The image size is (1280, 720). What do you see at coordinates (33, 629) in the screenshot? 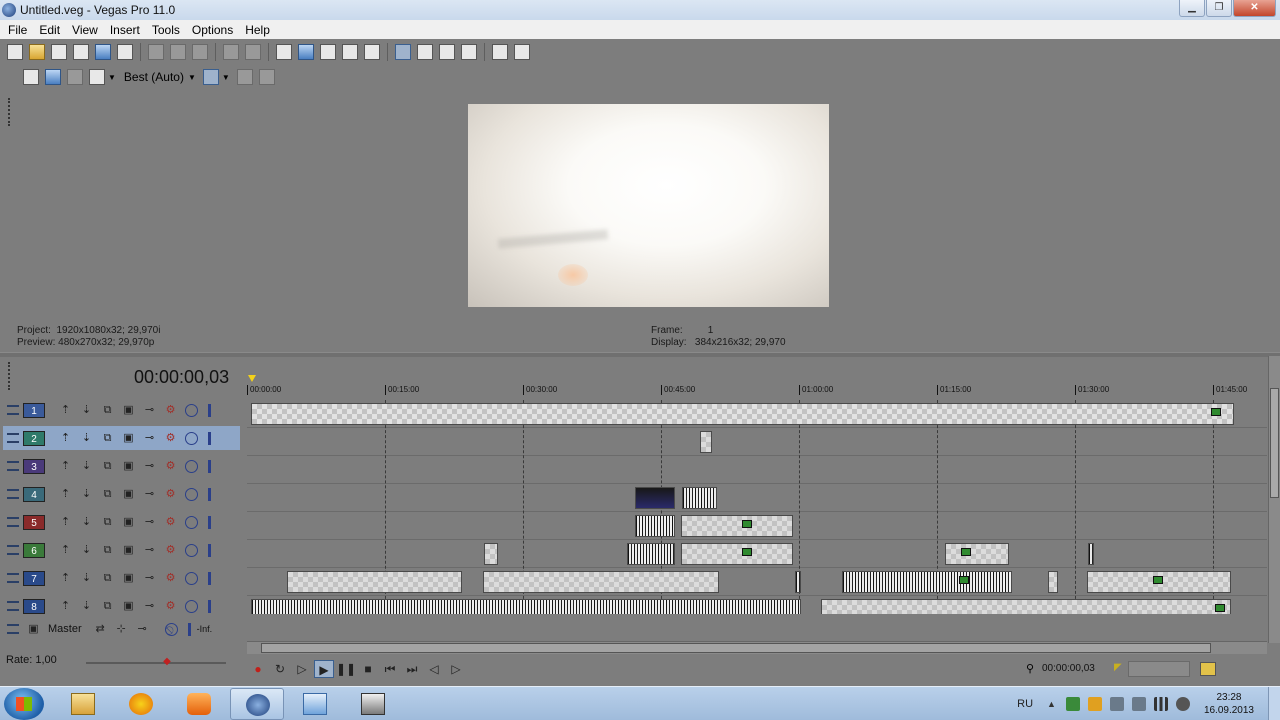
I see `master-fx-icon: ▣` at bounding box center [33, 629].